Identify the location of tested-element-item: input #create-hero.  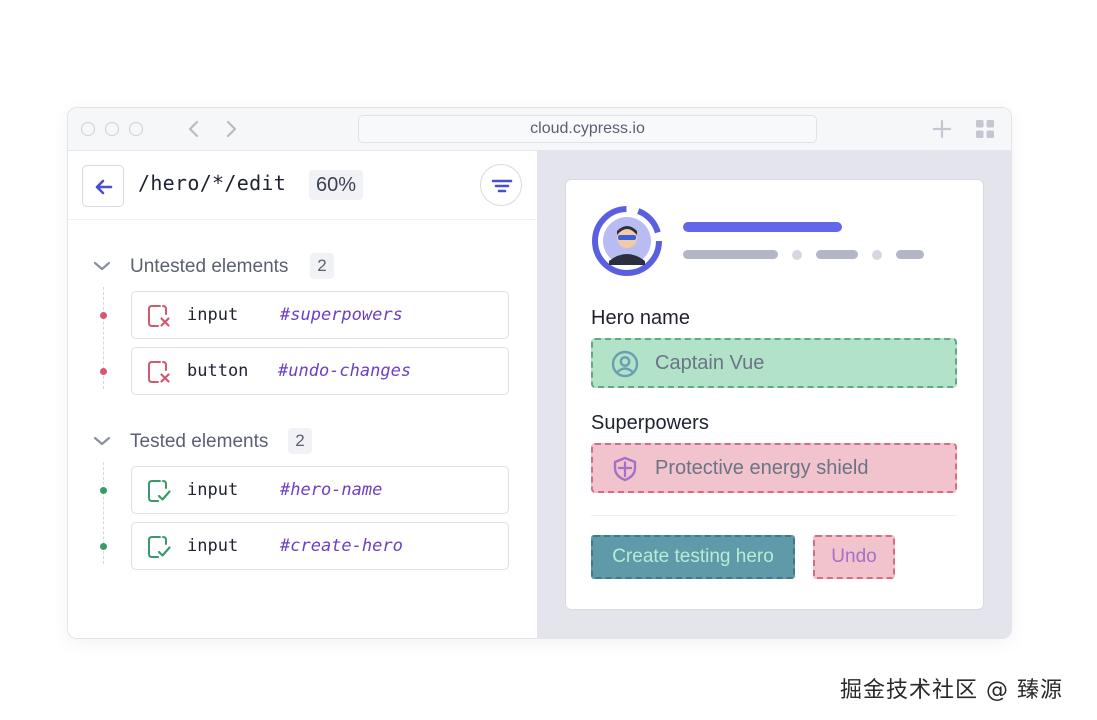
(320, 546).